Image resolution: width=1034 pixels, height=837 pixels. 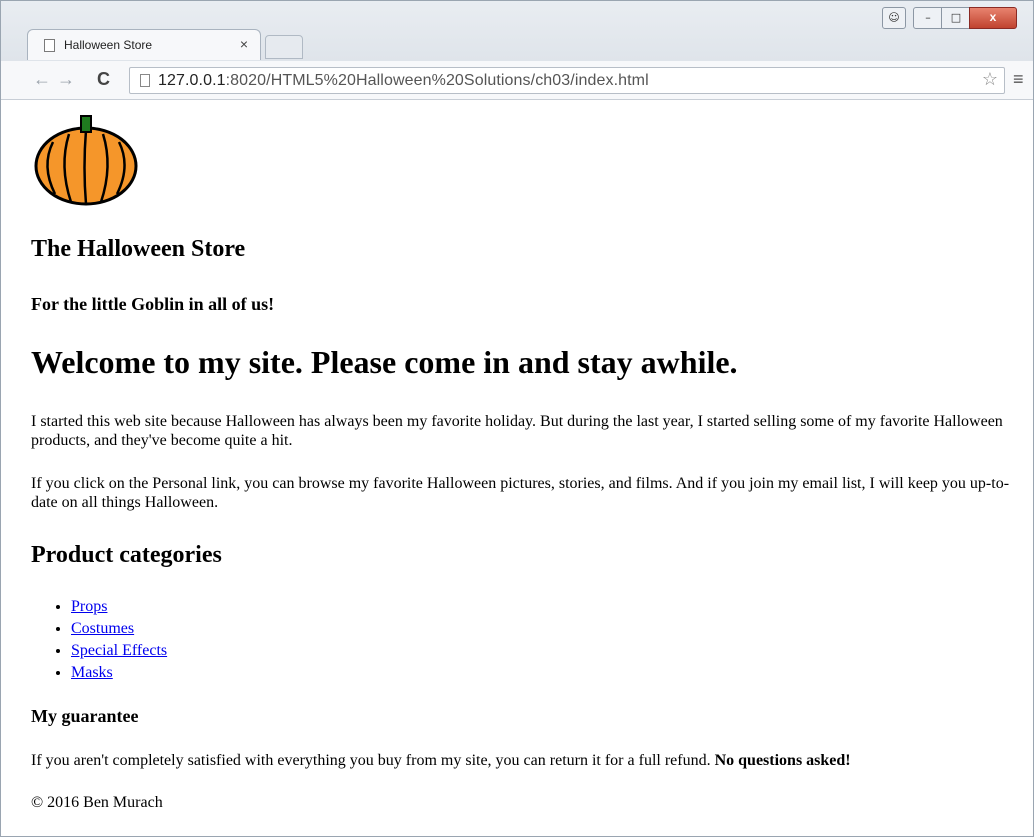 I want to click on new-tab-button, so click(x=284, y=47).